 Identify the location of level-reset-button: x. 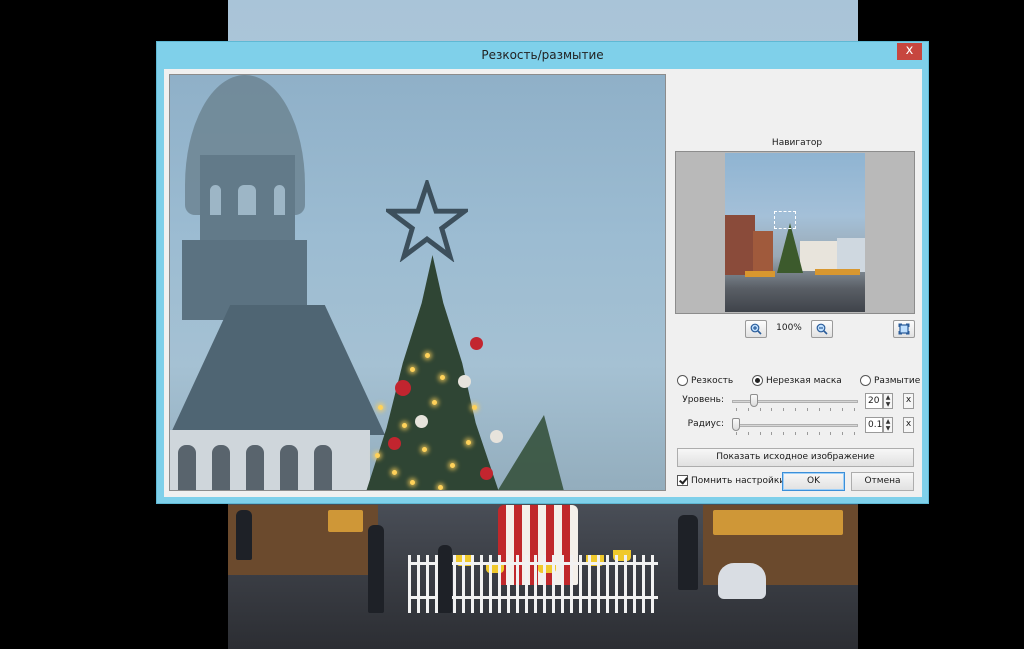
(908, 401).